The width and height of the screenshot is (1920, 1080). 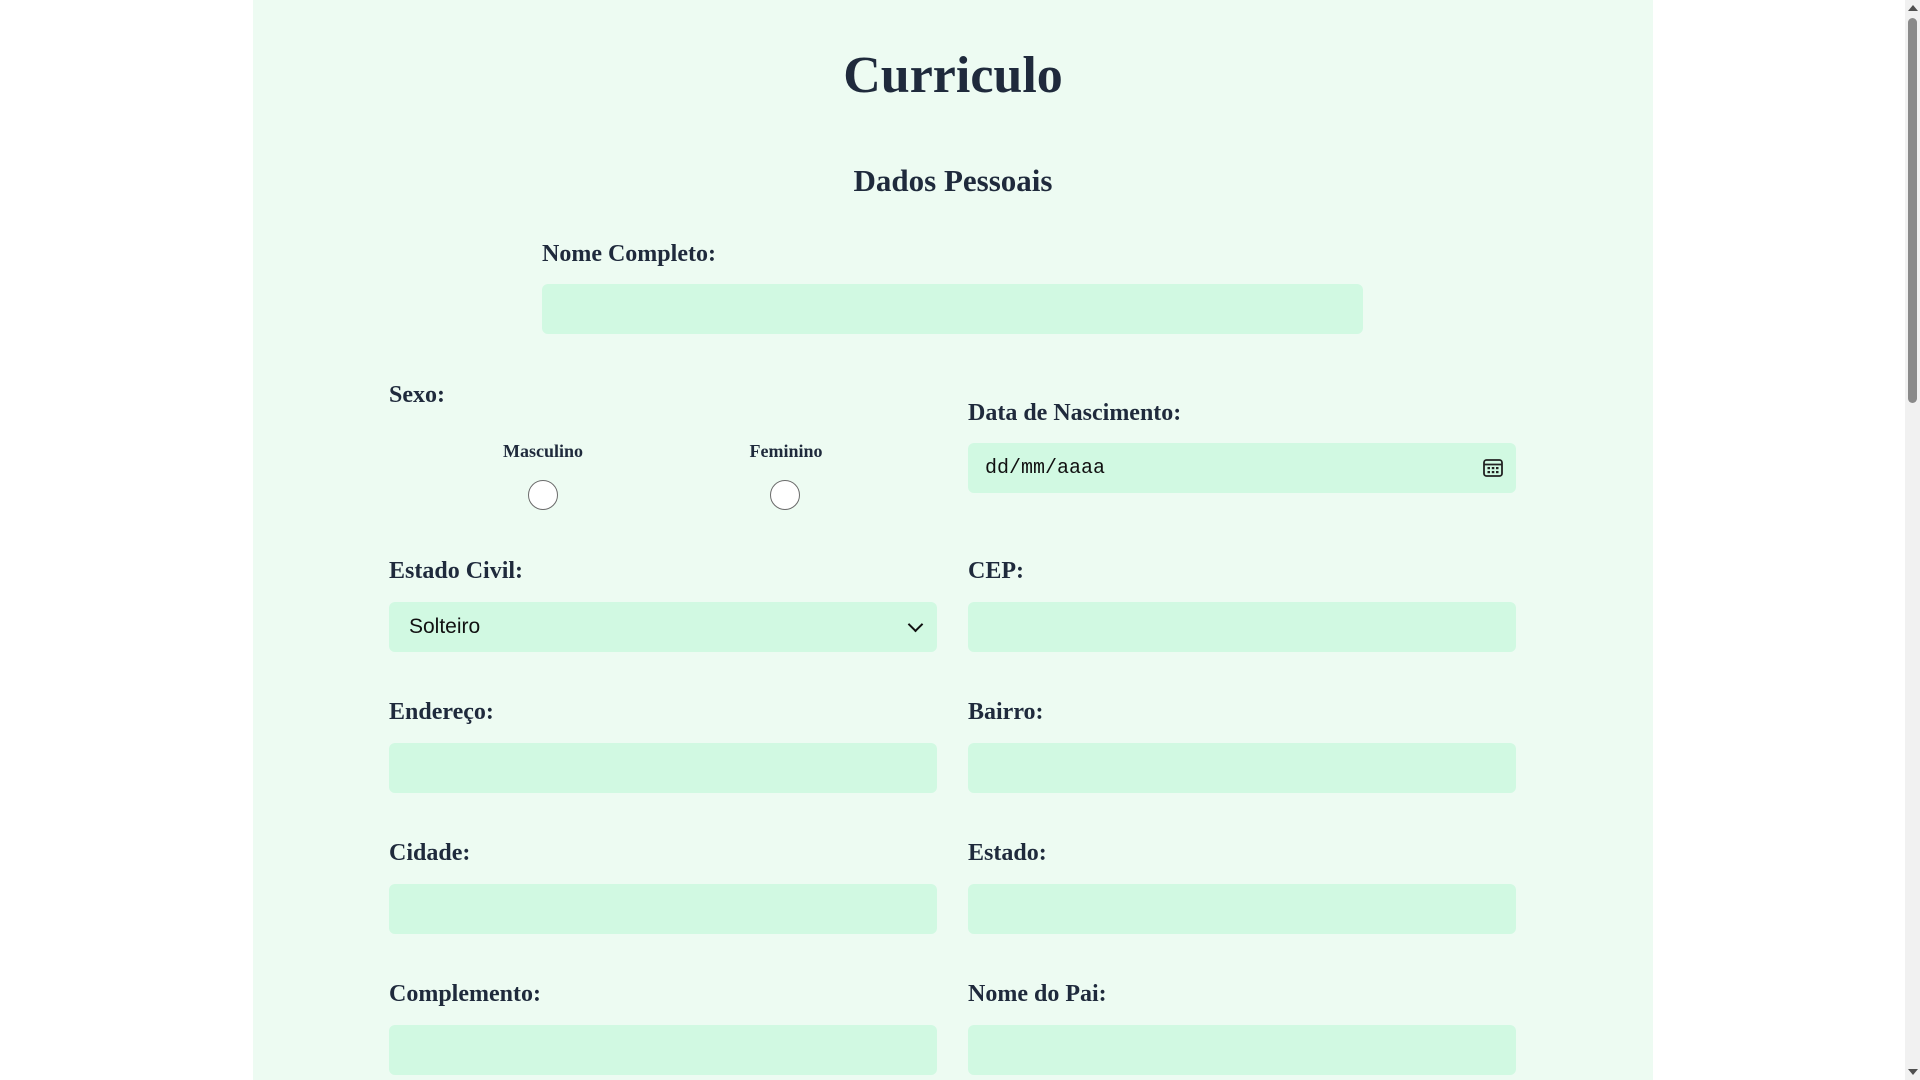 What do you see at coordinates (1912, 540) in the screenshot?
I see `vertical-scrollbar` at bounding box center [1912, 540].